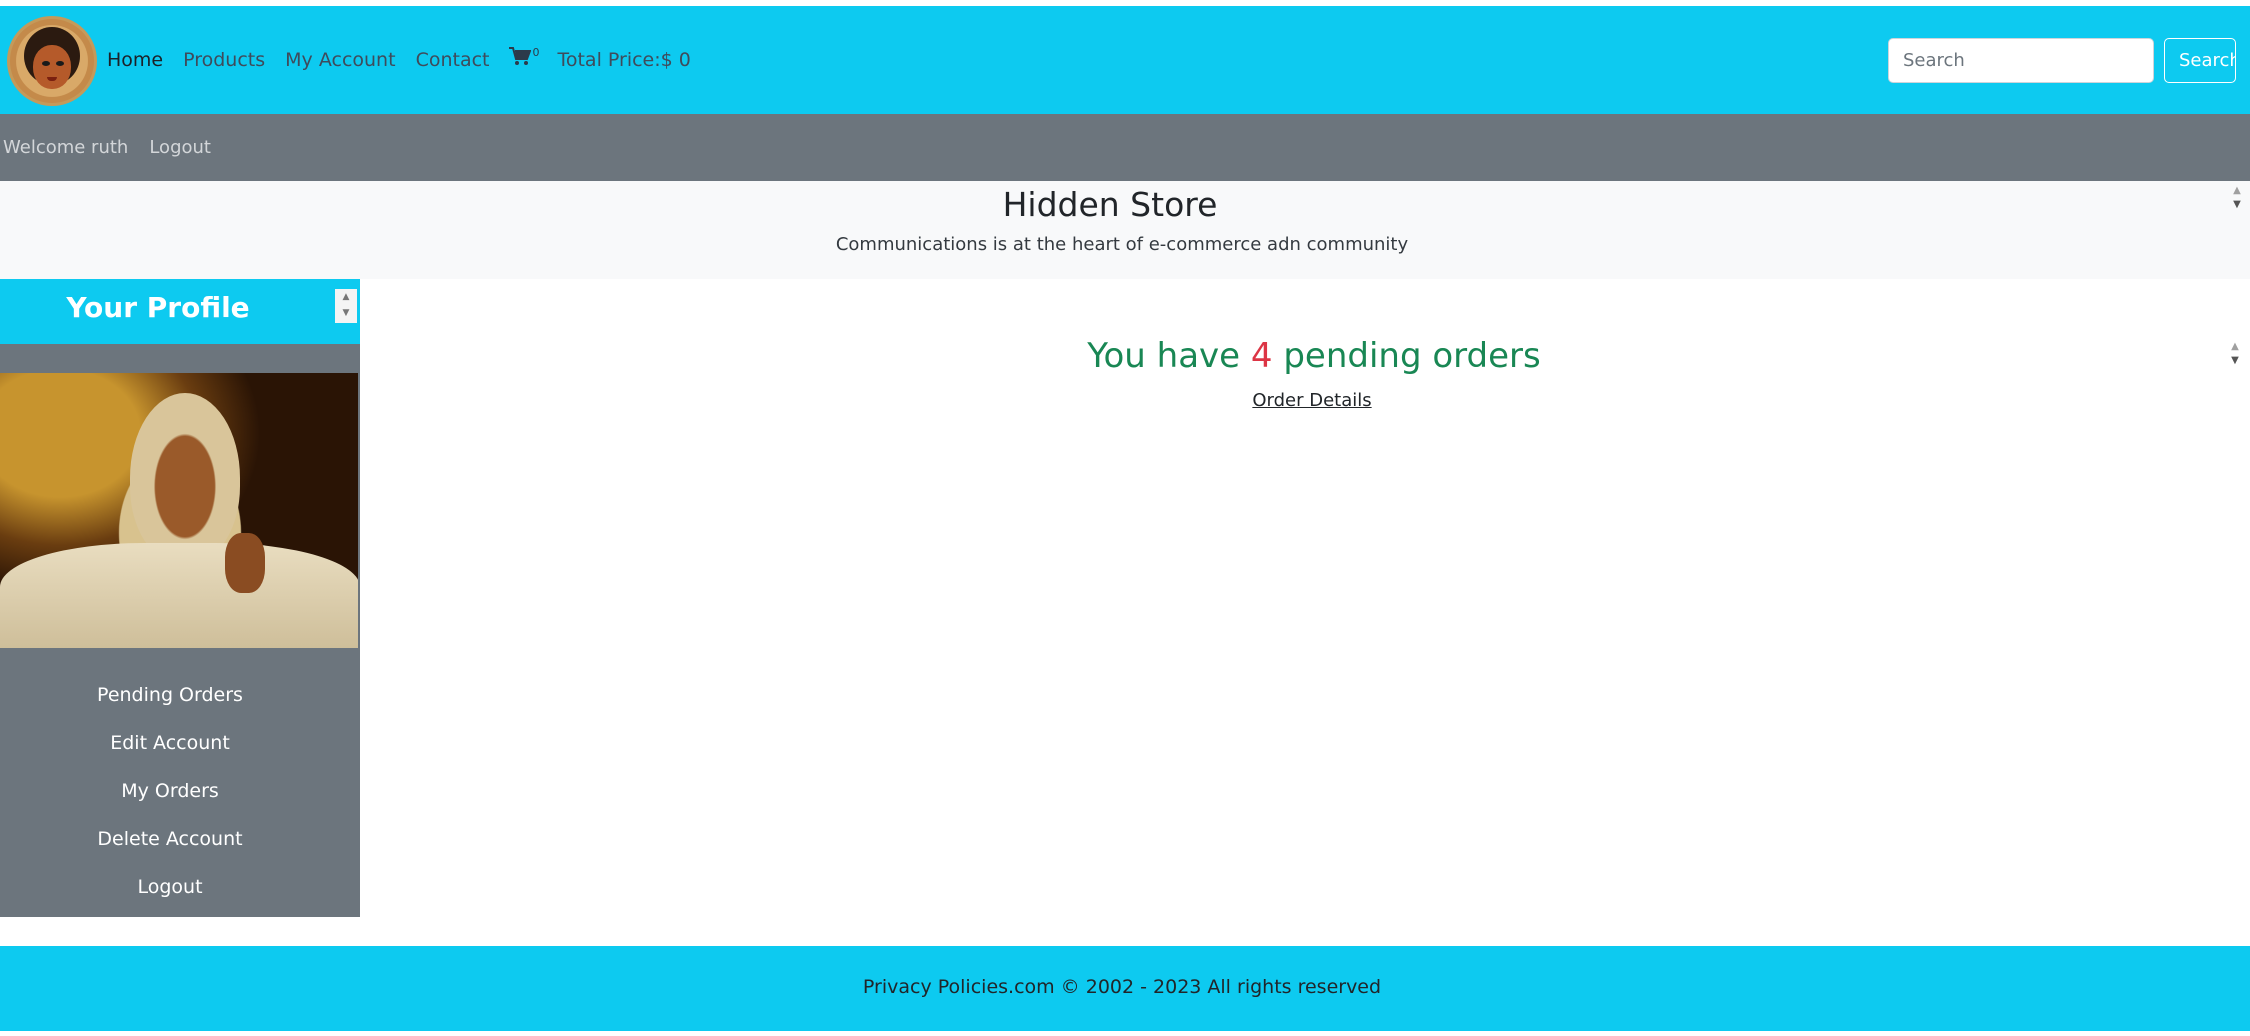 The image size is (2250, 1036). I want to click on pending-orders-message: You have 4 pending orders, so click(1306, 356).